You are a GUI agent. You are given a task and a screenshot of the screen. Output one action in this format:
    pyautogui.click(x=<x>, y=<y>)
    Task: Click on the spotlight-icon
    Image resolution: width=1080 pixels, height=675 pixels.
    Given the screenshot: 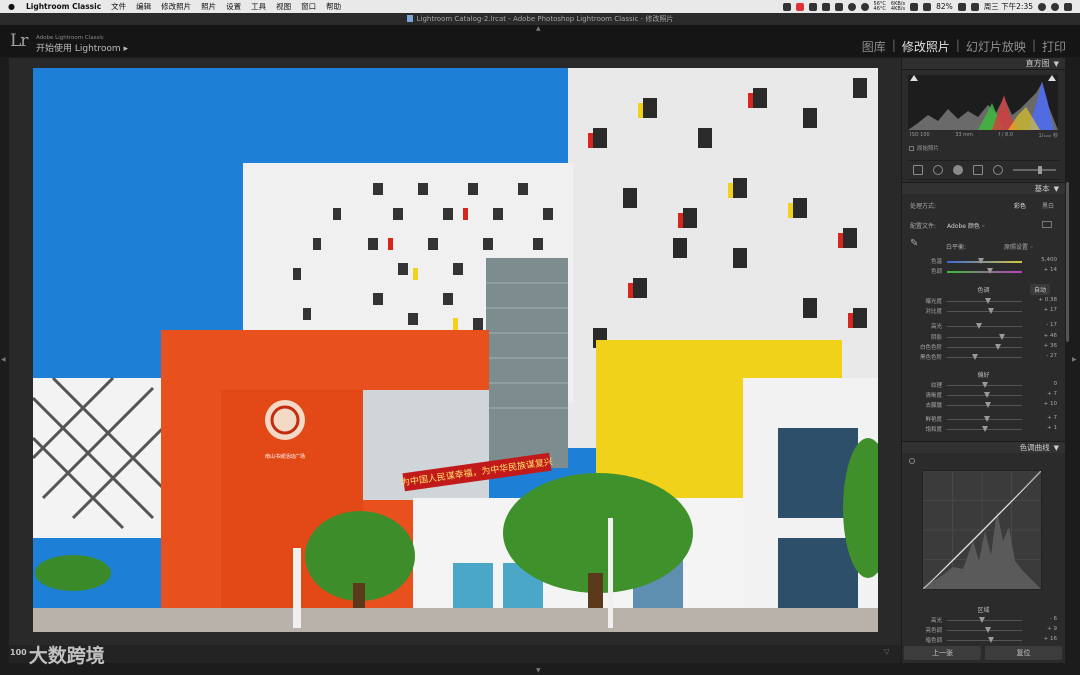 What is the action you would take?
    pyautogui.click(x=1042, y=6)
    